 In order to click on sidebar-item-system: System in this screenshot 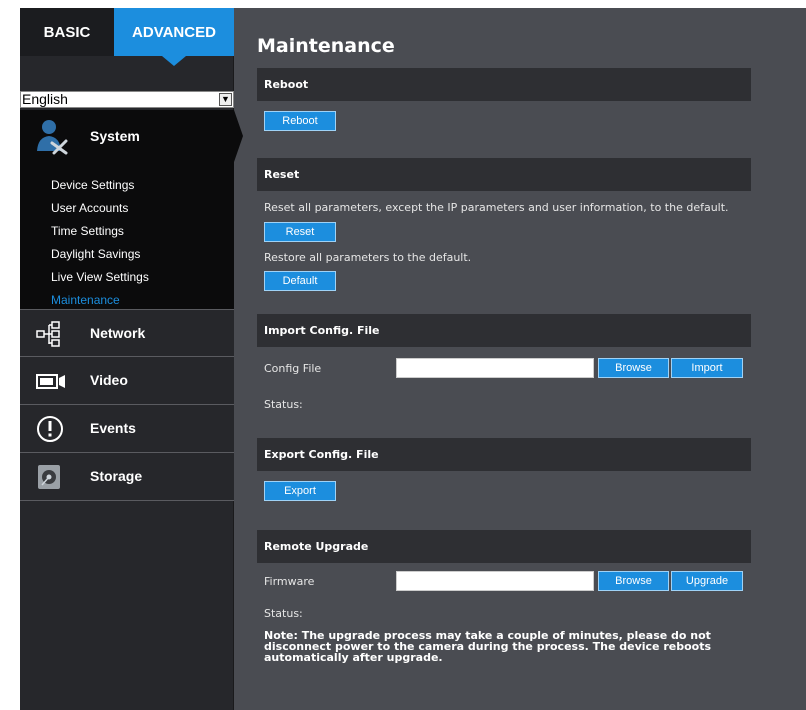, I will do `click(131, 136)`.